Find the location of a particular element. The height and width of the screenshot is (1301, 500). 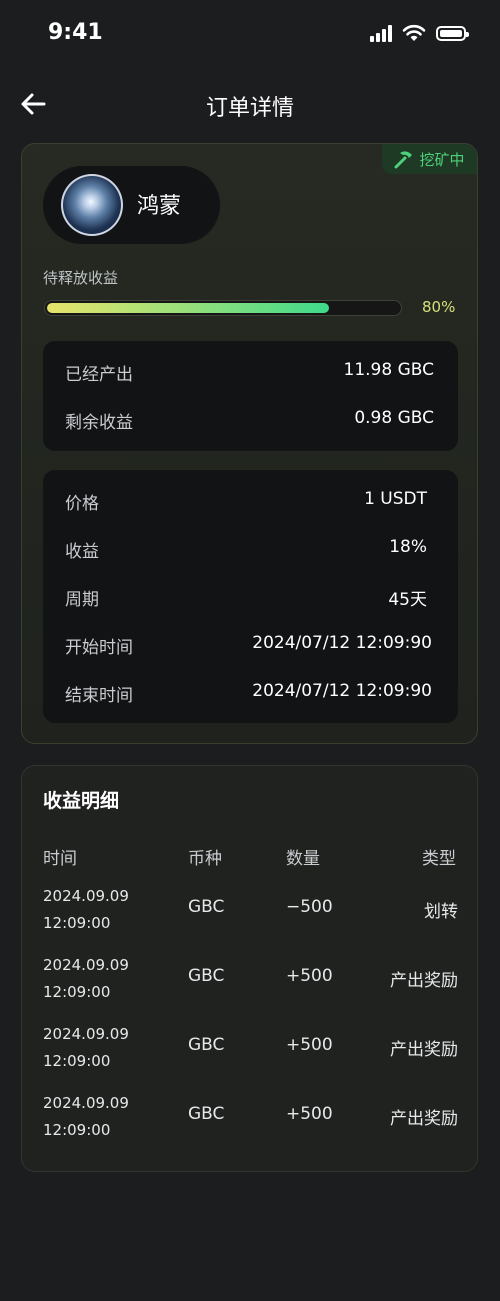

pending-income-label: 待释放收益 is located at coordinates (81, 278).